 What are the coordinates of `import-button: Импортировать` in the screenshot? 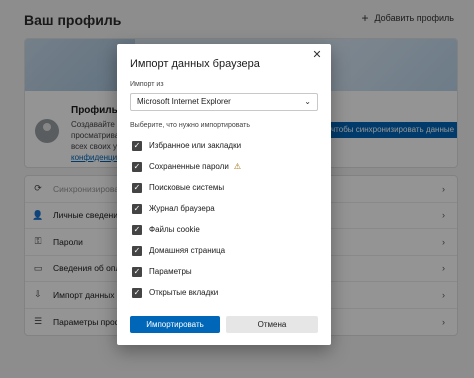 It's located at (175, 324).